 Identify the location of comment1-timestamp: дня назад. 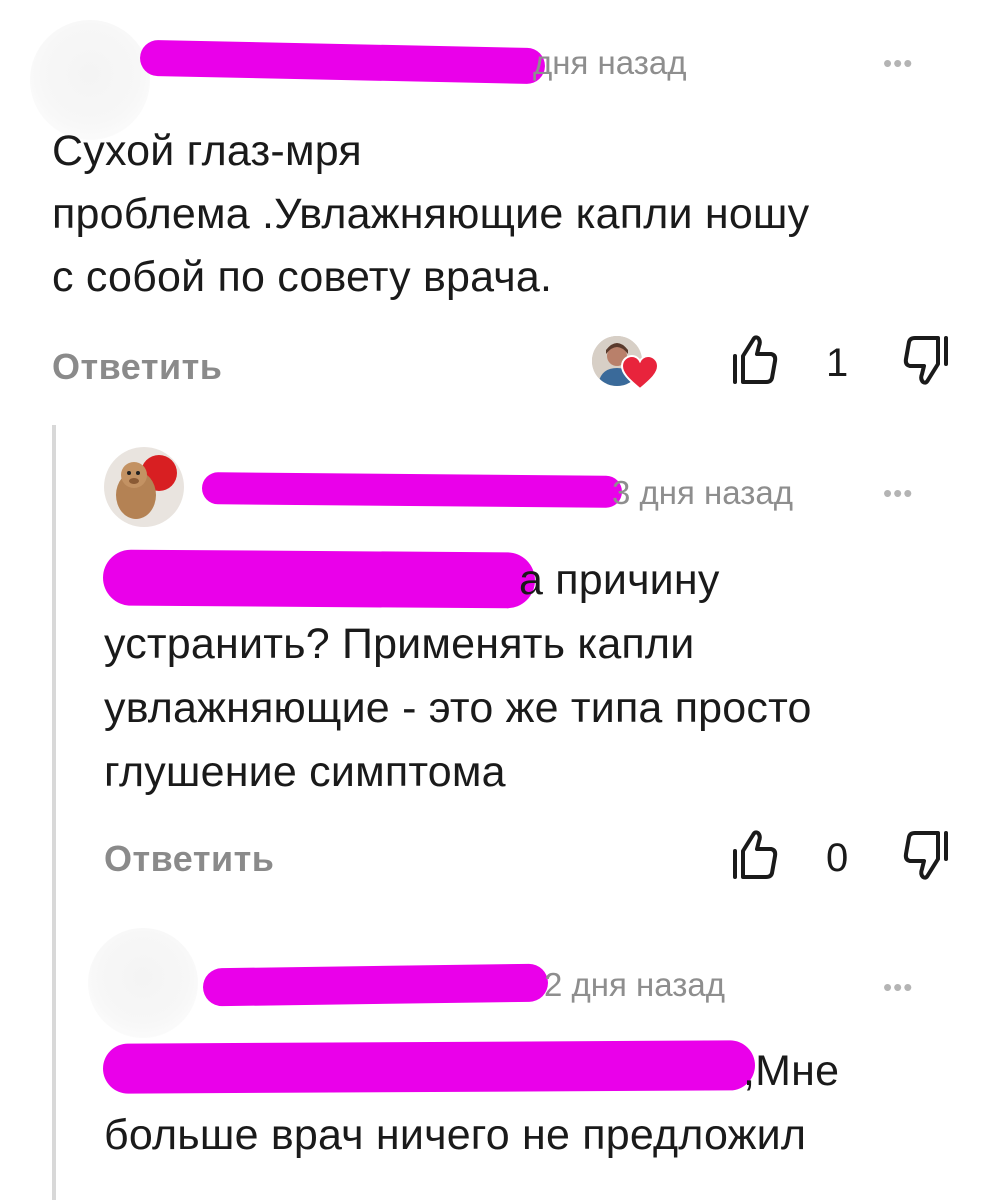
(610, 62).